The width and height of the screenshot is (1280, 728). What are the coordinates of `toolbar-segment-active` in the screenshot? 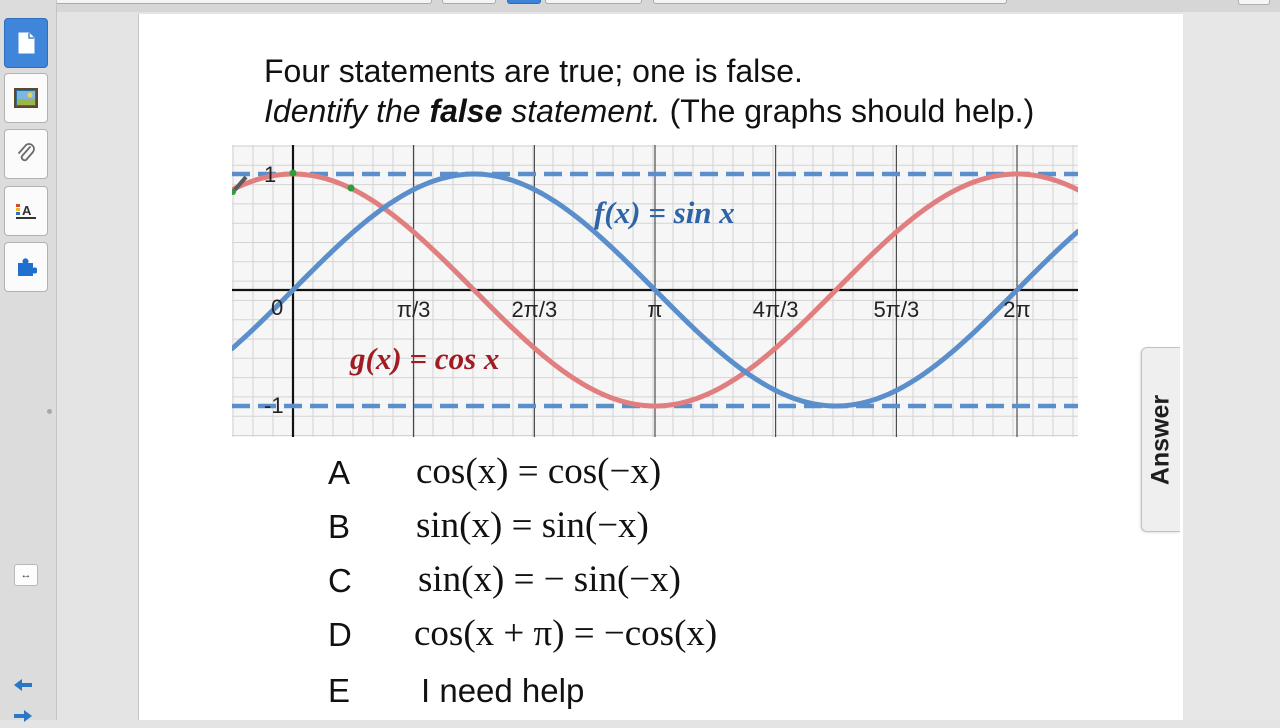 It's located at (524, 2).